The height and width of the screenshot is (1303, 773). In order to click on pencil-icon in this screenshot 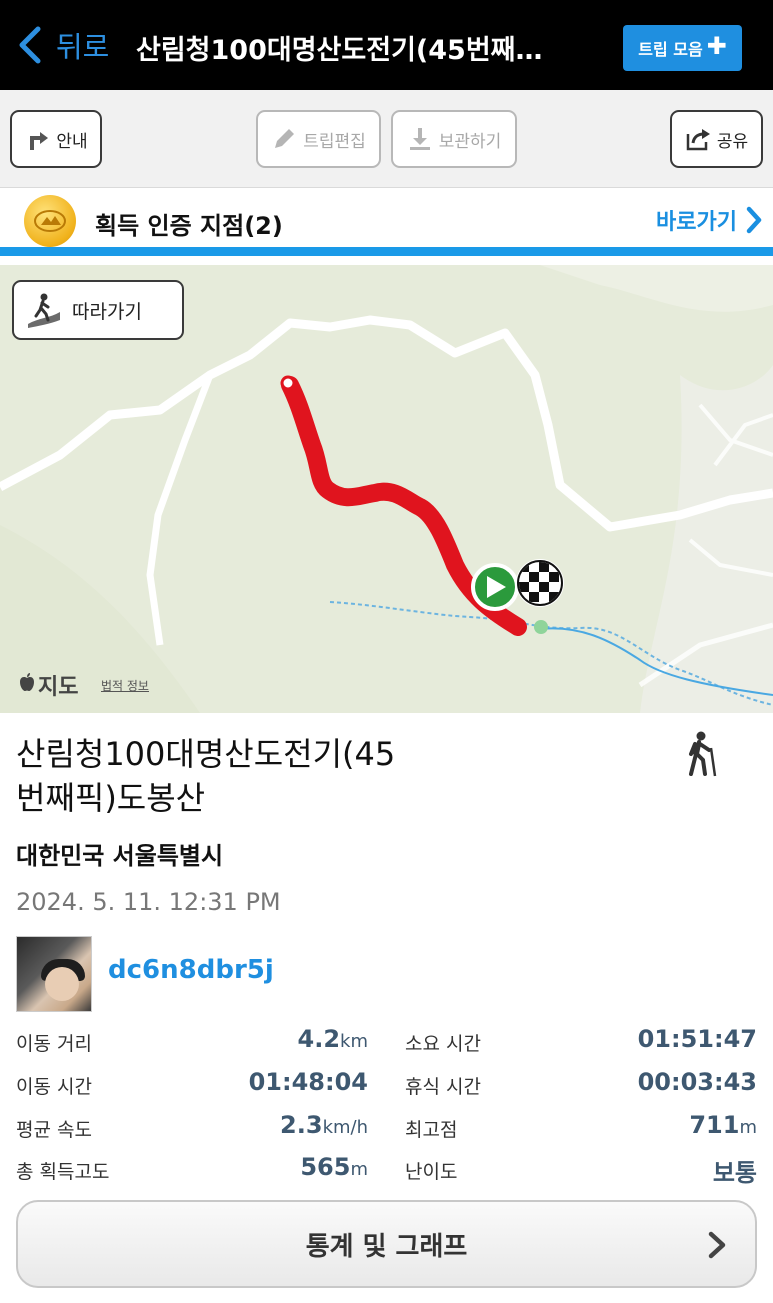, I will do `click(285, 138)`.